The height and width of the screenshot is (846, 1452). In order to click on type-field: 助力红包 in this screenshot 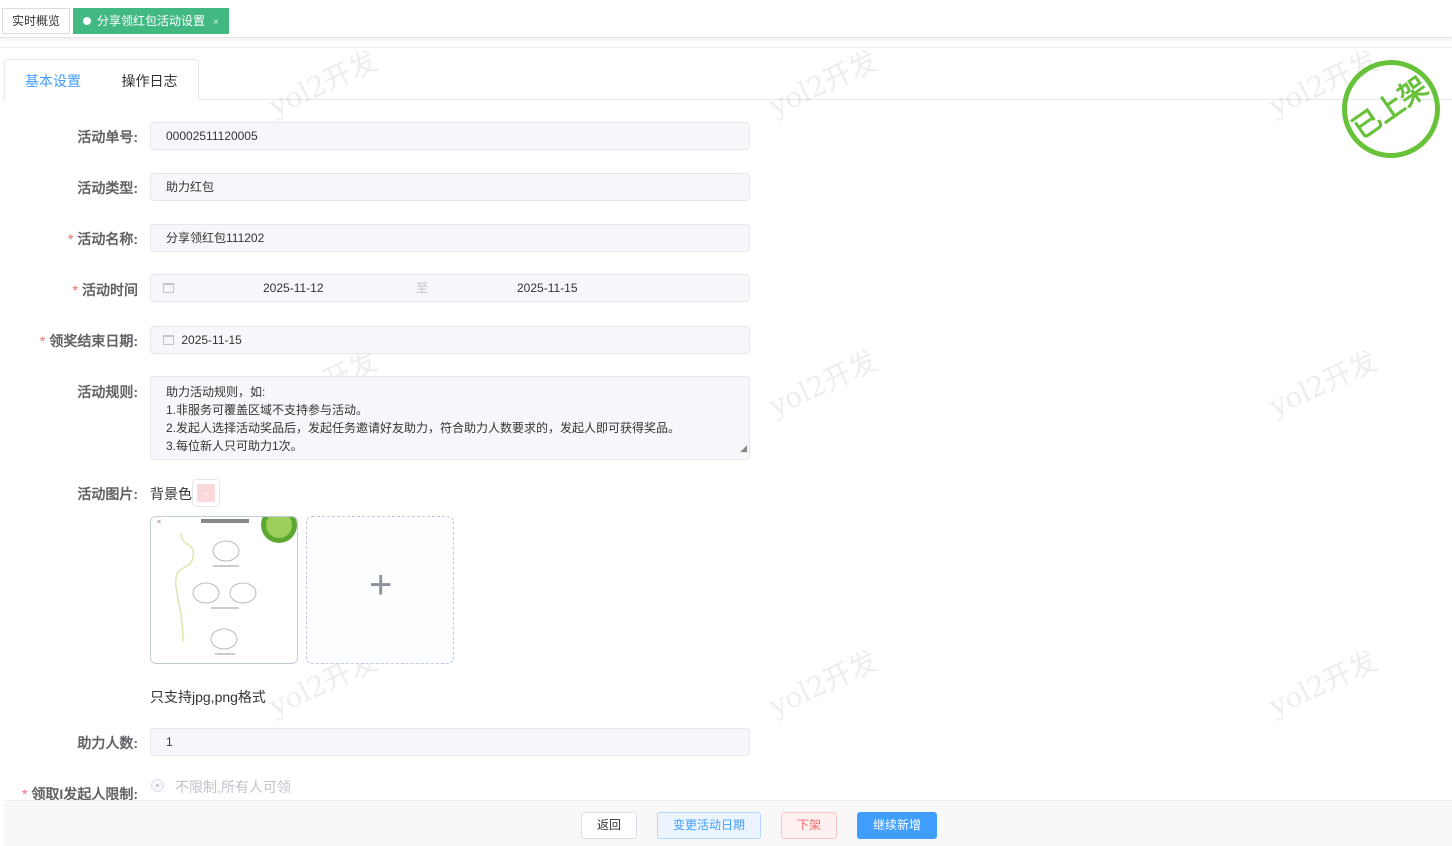, I will do `click(450, 187)`.